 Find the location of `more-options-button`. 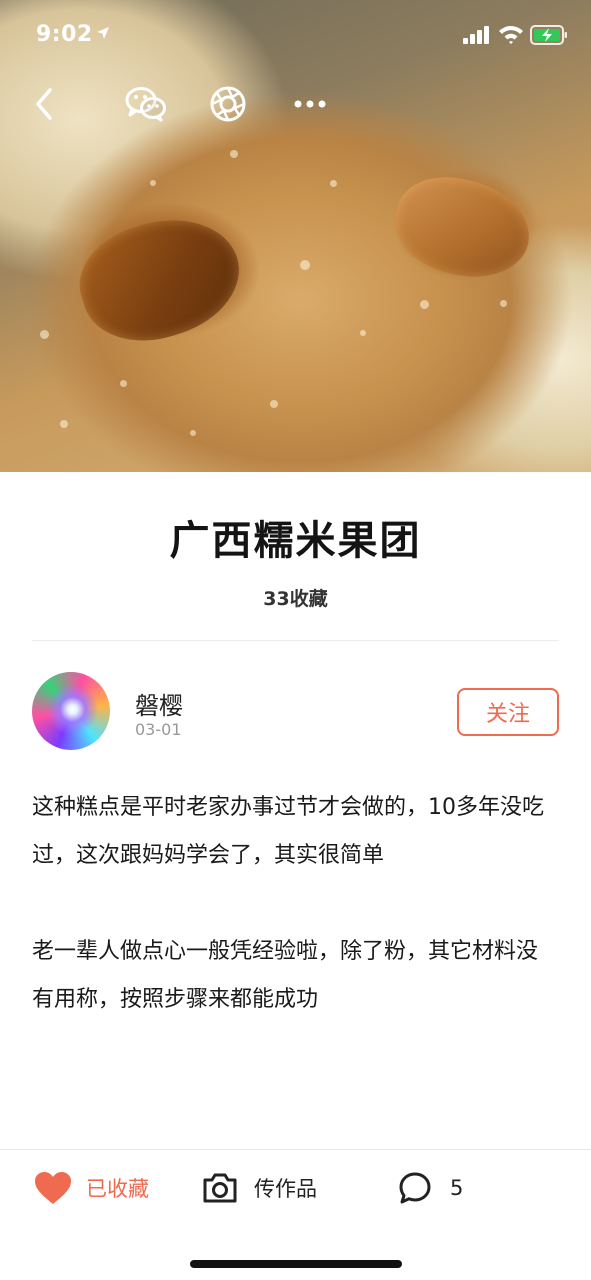

more-options-button is located at coordinates (310, 104).